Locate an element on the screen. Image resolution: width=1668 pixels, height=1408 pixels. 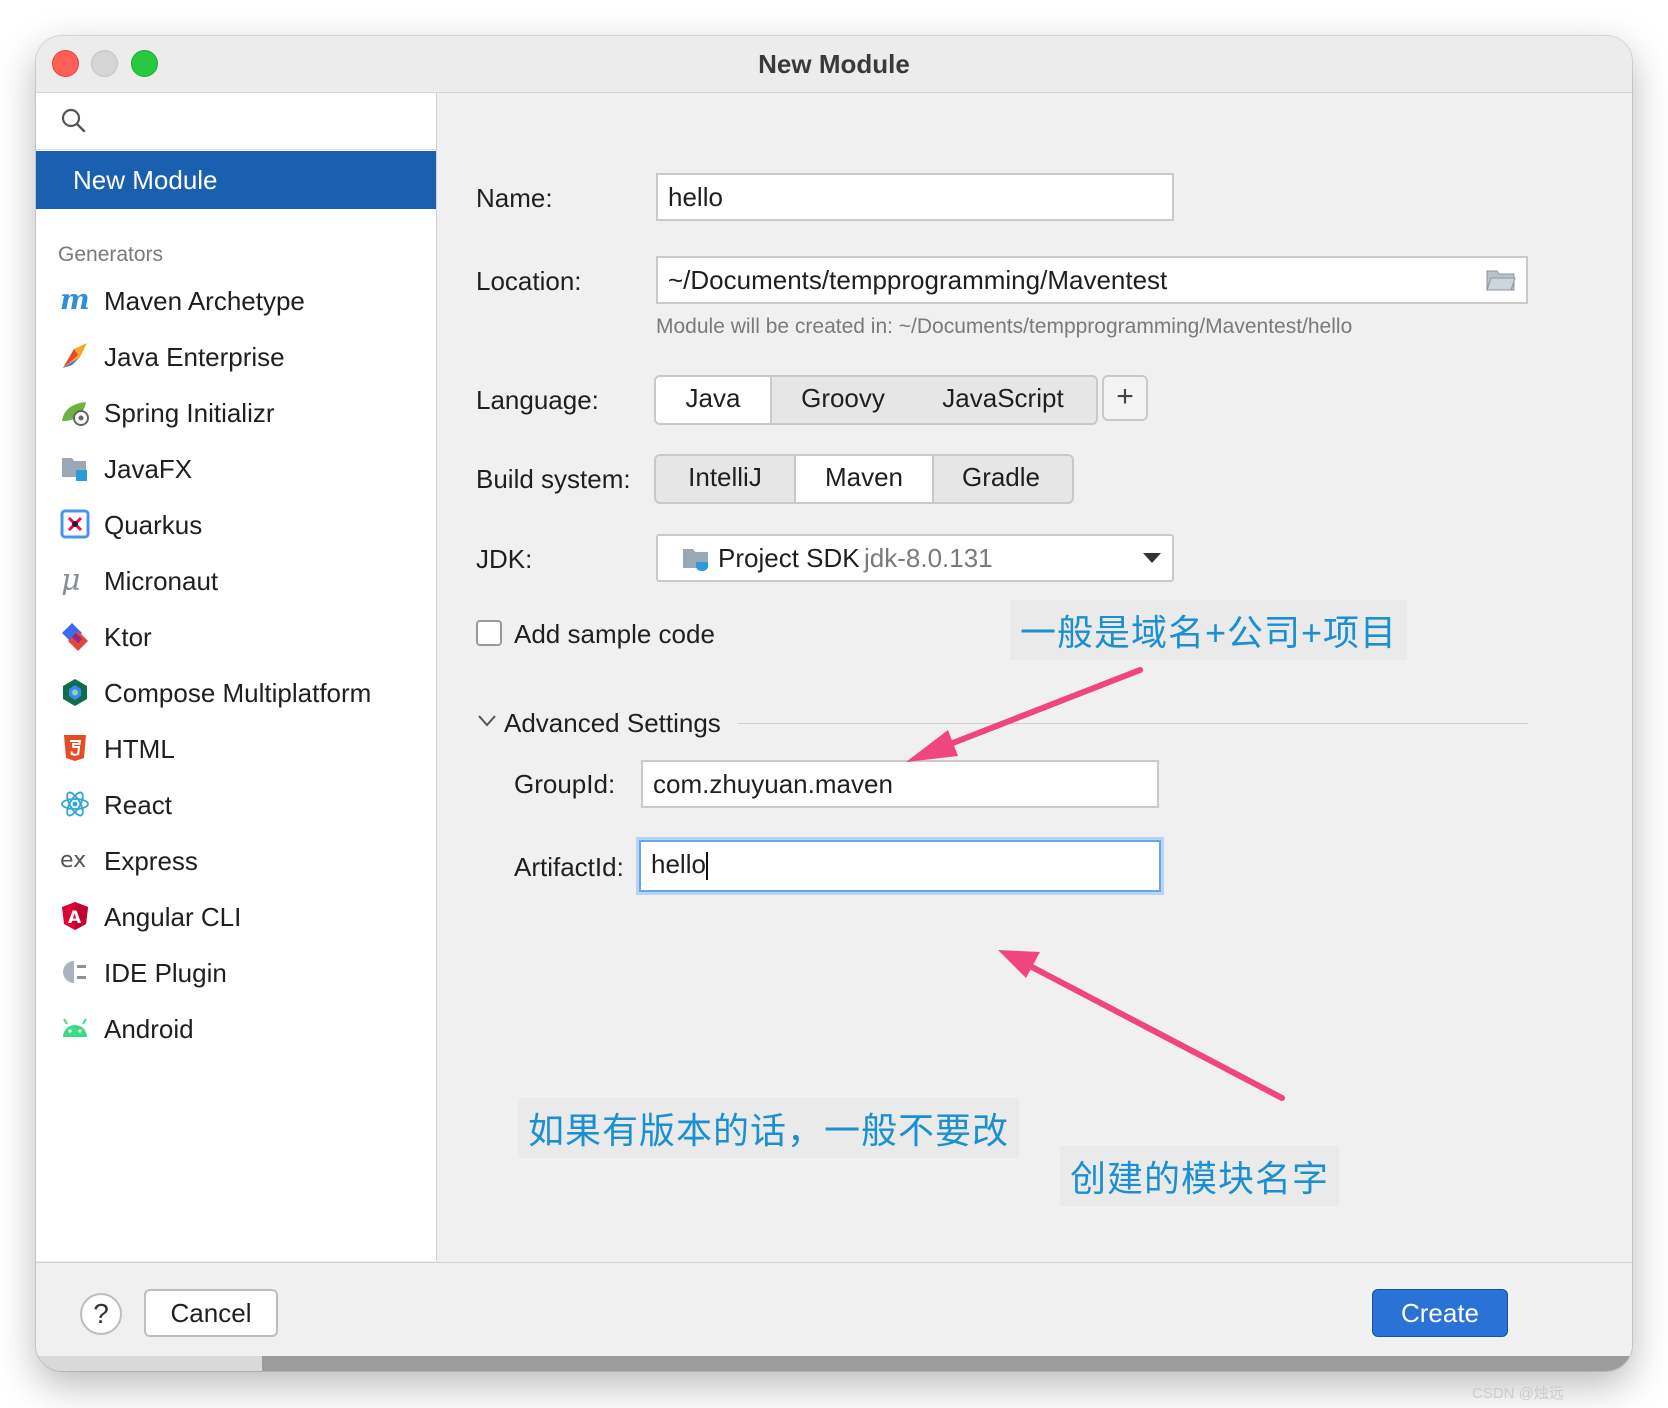
sidebar-item-java-enterprise: Java Enterprise is located at coordinates (236, 357).